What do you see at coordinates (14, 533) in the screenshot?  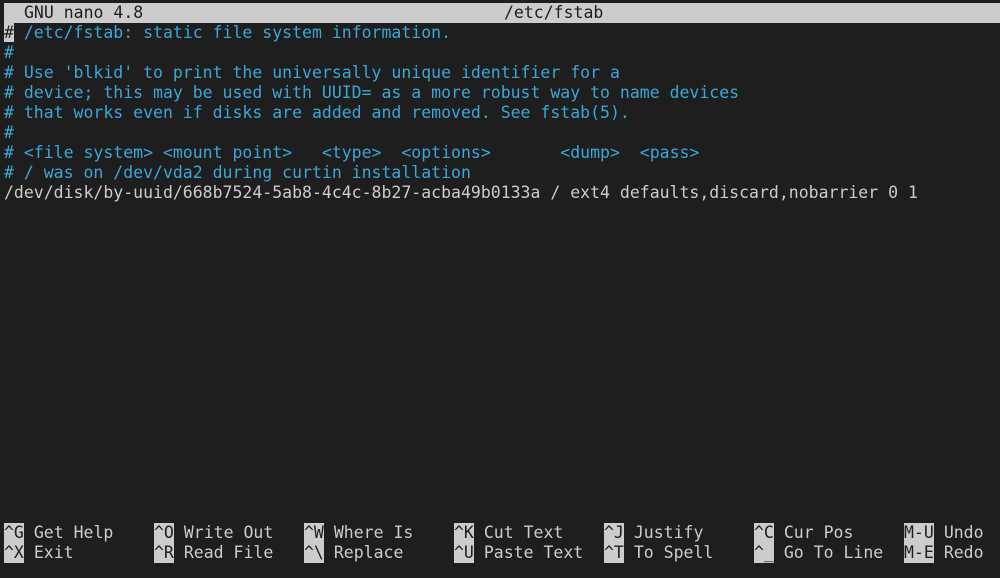 I see `shortcut-key: ^G` at bounding box center [14, 533].